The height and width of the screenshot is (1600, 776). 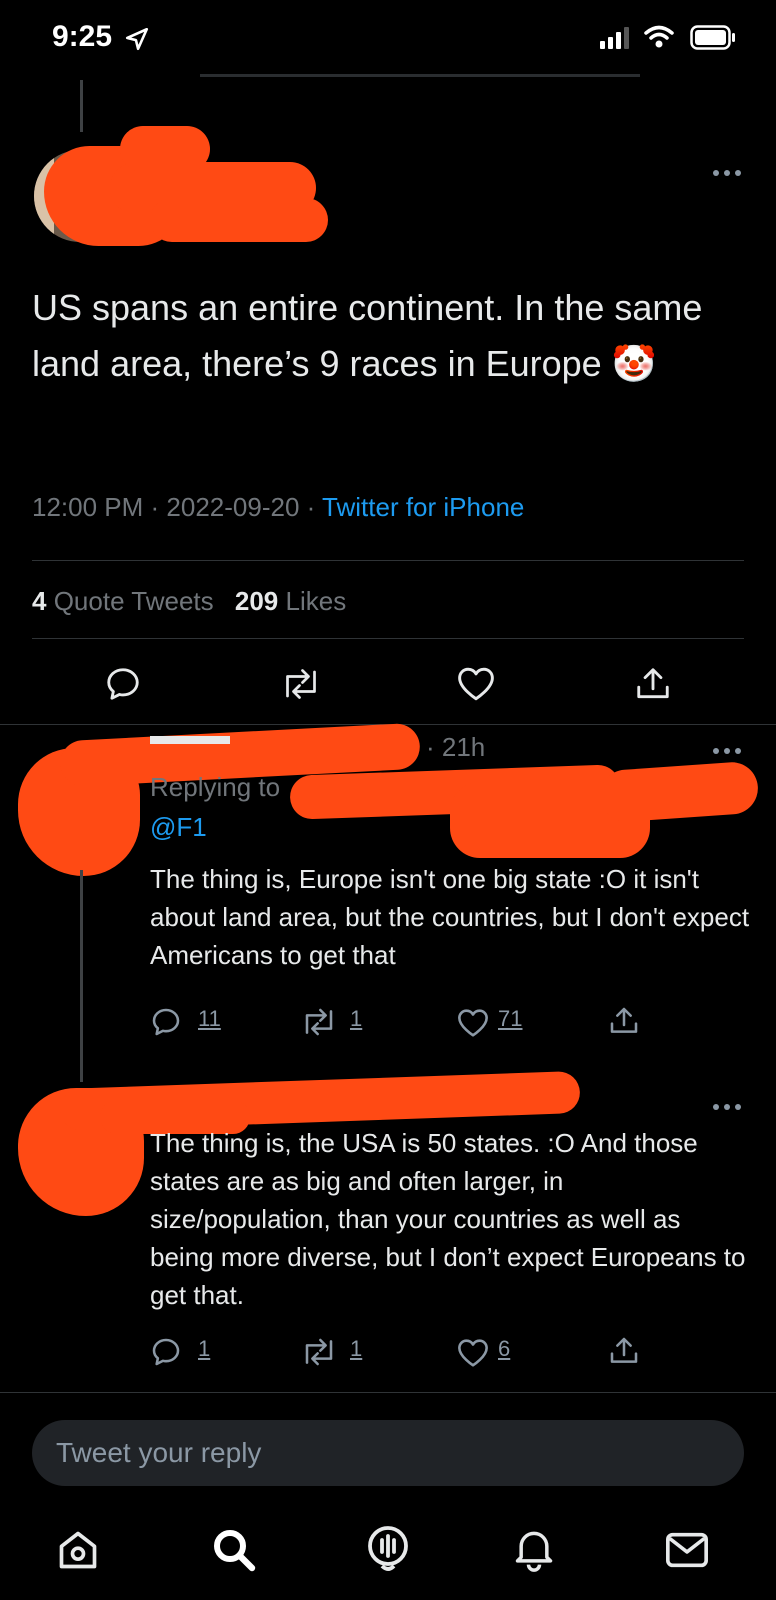 I want to click on reply-count: 11, so click(x=209, y=1019).